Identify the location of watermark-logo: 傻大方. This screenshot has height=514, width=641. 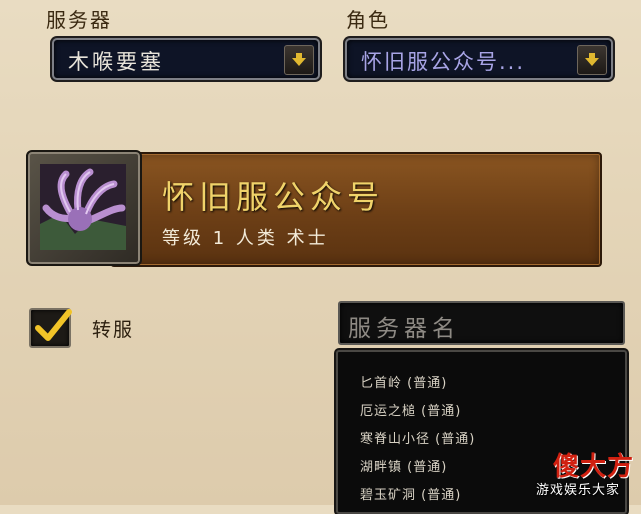
(594, 467).